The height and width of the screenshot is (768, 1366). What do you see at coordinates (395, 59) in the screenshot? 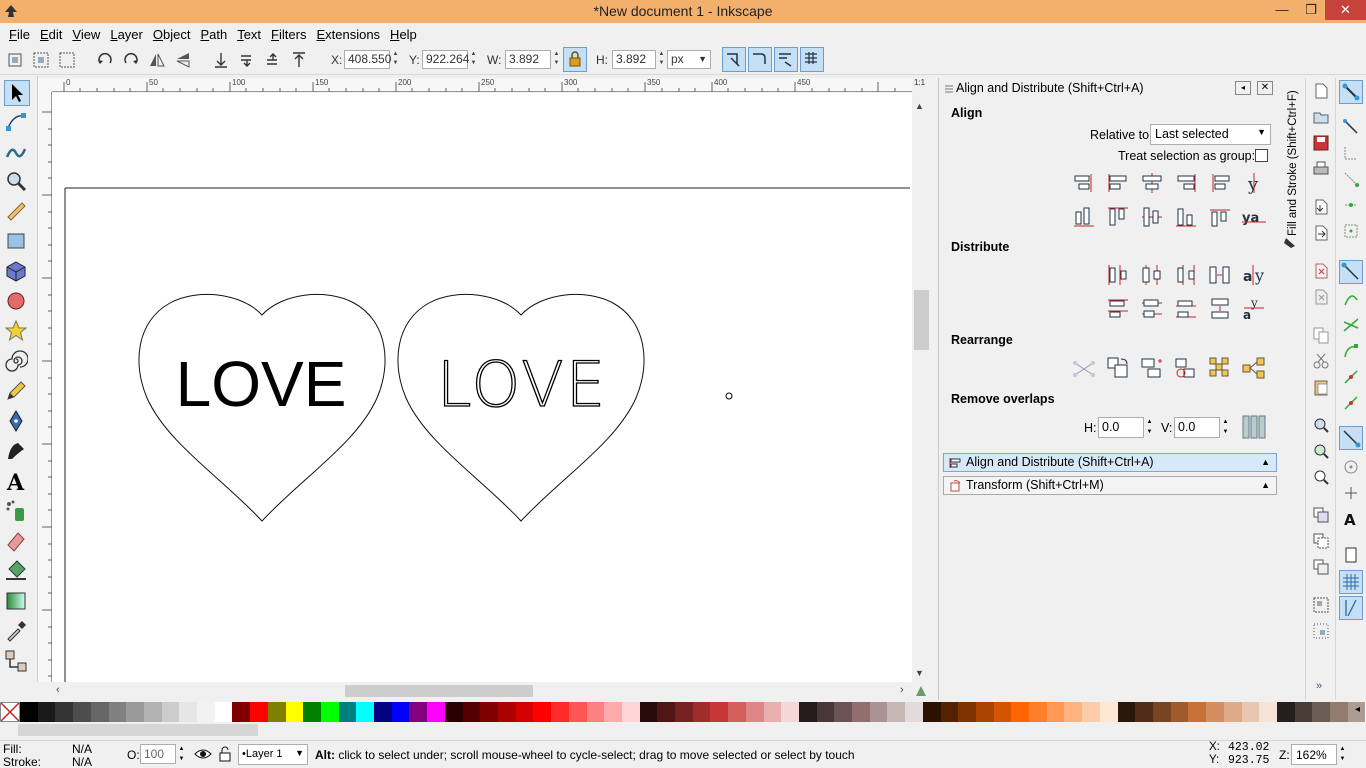
I see `x-spinner: ▲ ▼` at bounding box center [395, 59].